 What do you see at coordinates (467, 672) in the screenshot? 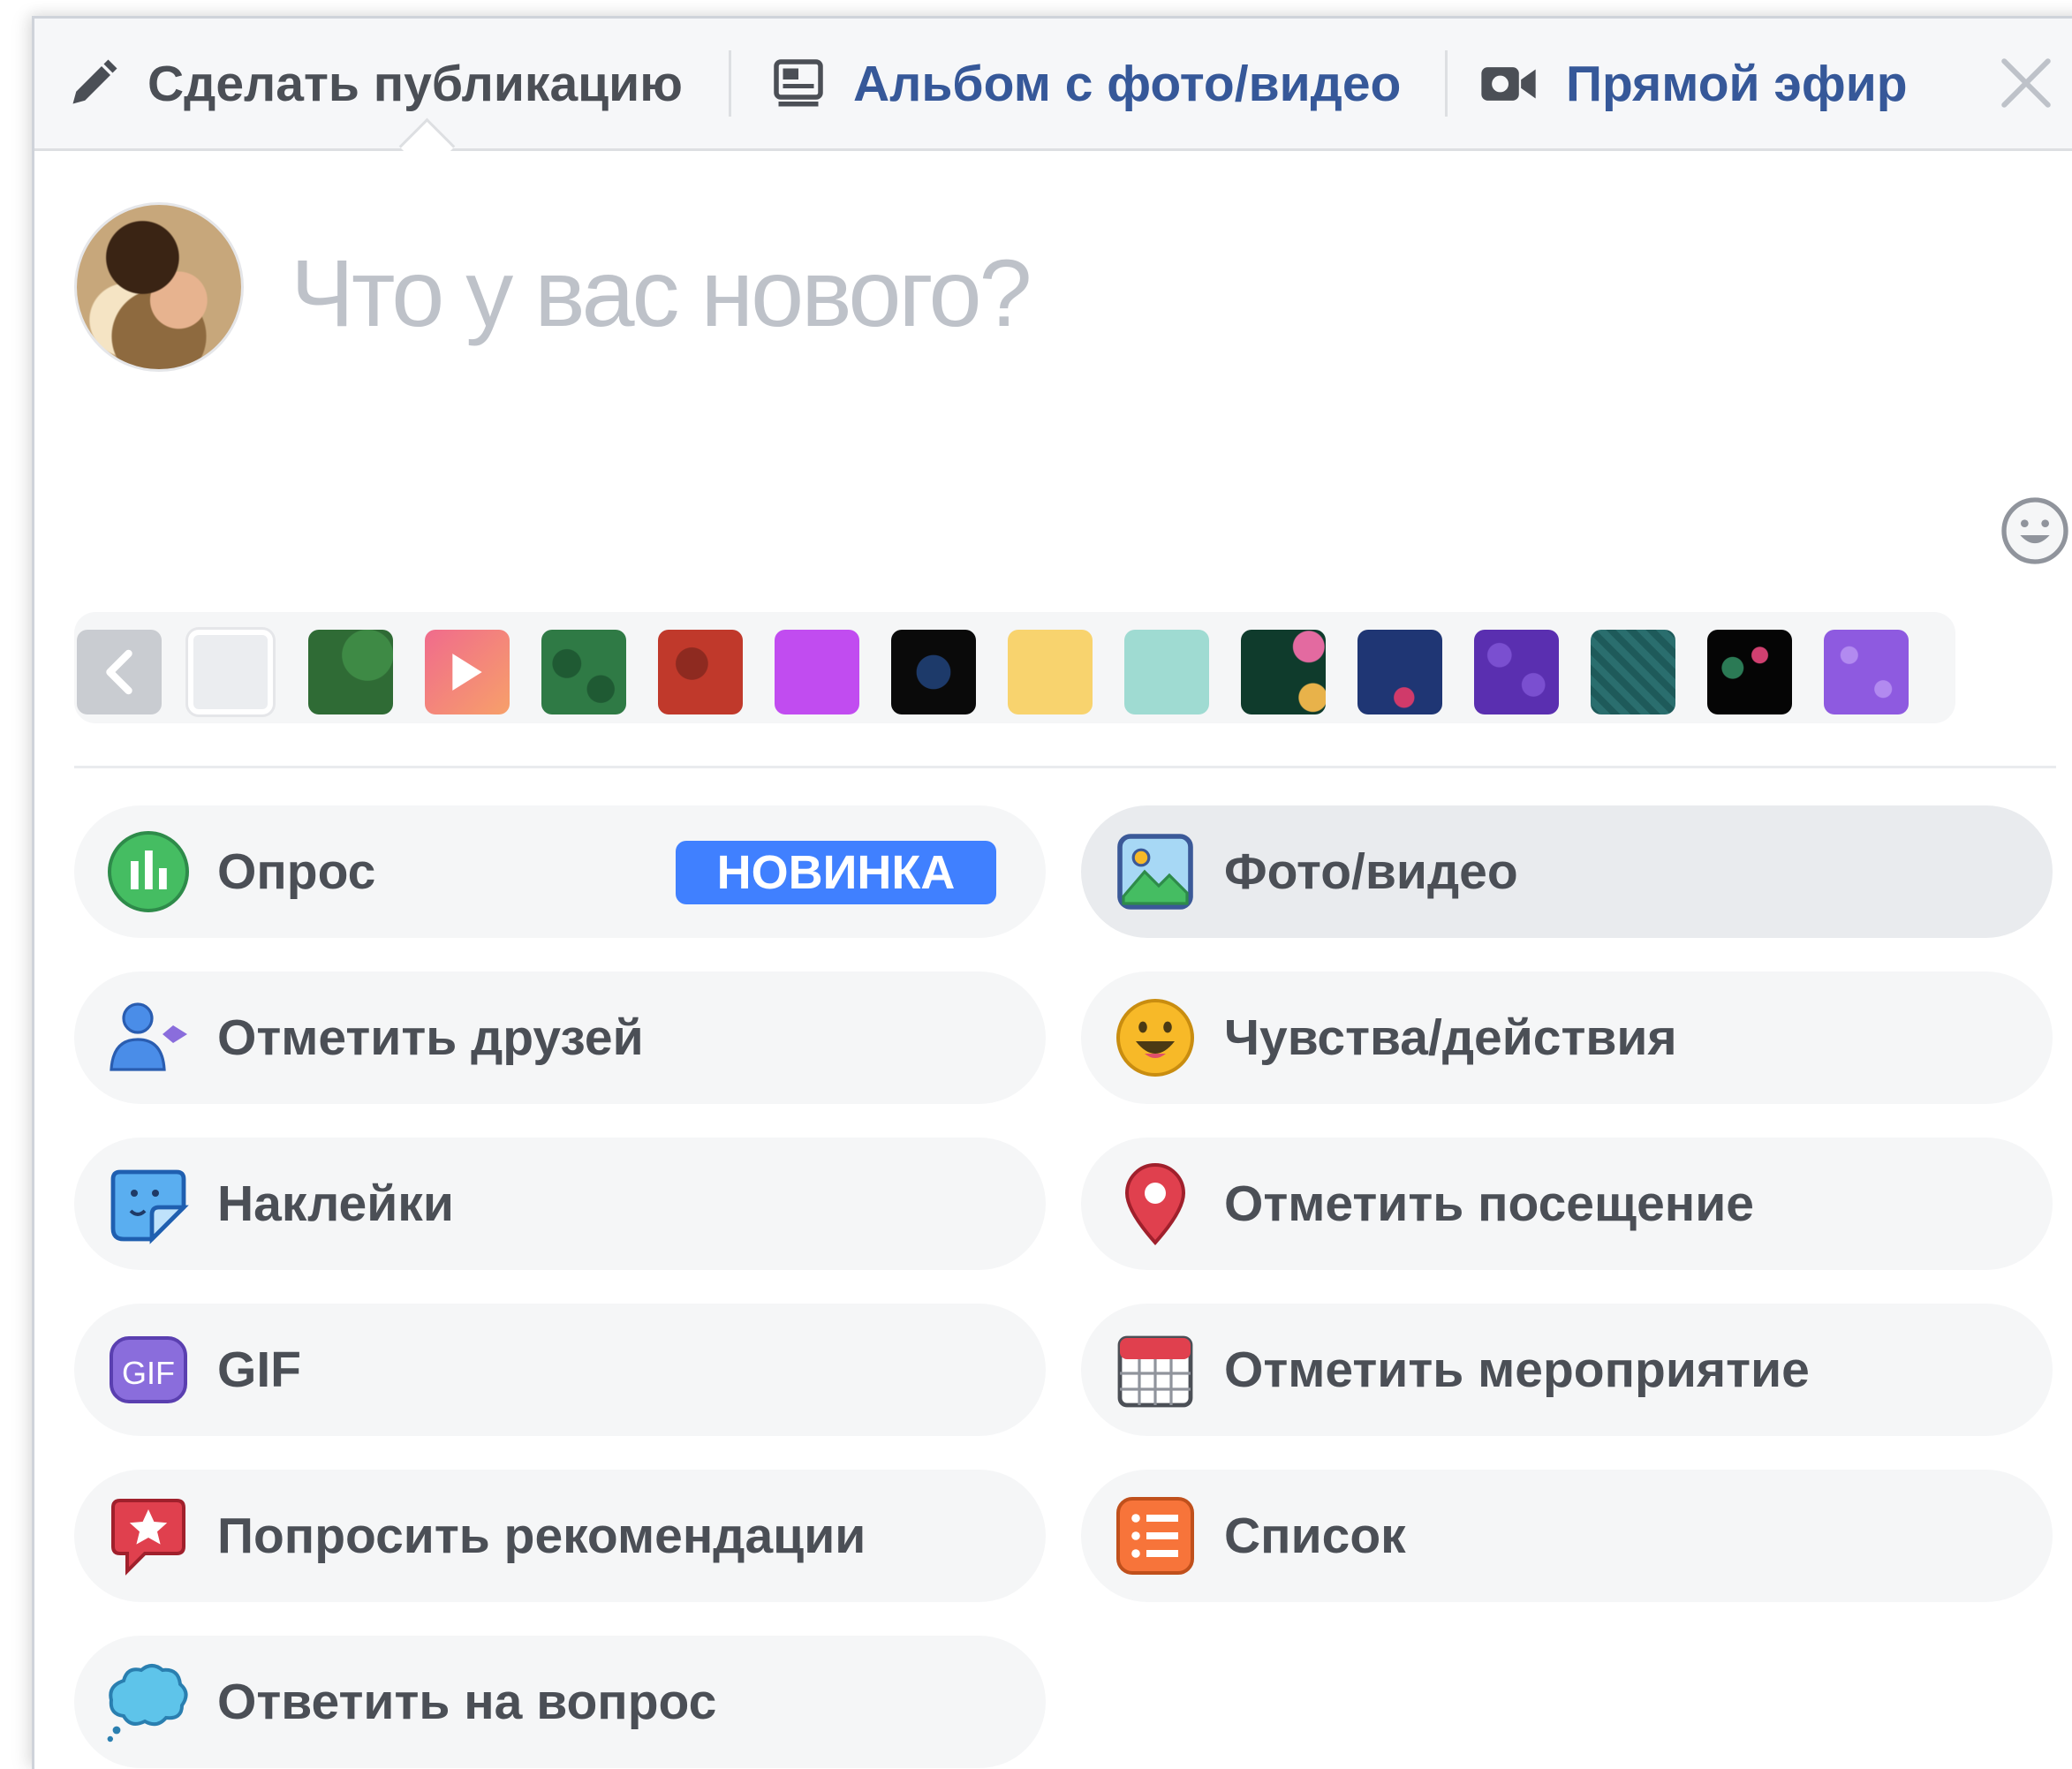
I see `background-swatch-animated` at bounding box center [467, 672].